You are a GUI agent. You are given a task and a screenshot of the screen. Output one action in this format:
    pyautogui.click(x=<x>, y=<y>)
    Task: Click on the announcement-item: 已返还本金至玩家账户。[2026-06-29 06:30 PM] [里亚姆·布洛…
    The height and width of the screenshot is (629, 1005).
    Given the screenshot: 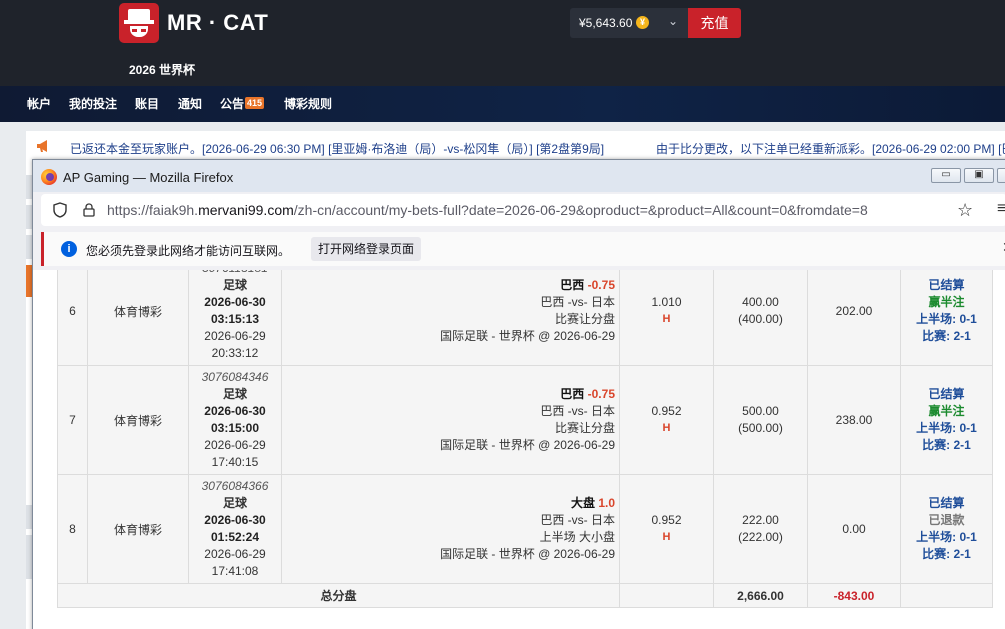 What is the action you would take?
    pyautogui.click(x=337, y=148)
    